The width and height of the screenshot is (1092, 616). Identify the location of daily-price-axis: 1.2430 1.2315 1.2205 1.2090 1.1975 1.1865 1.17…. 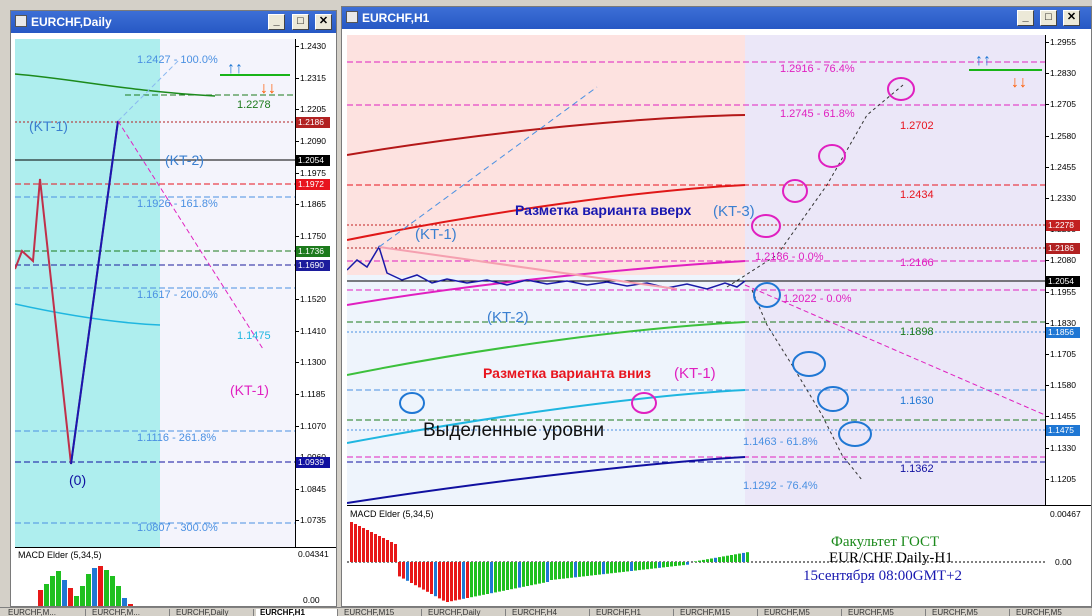
(315, 293).